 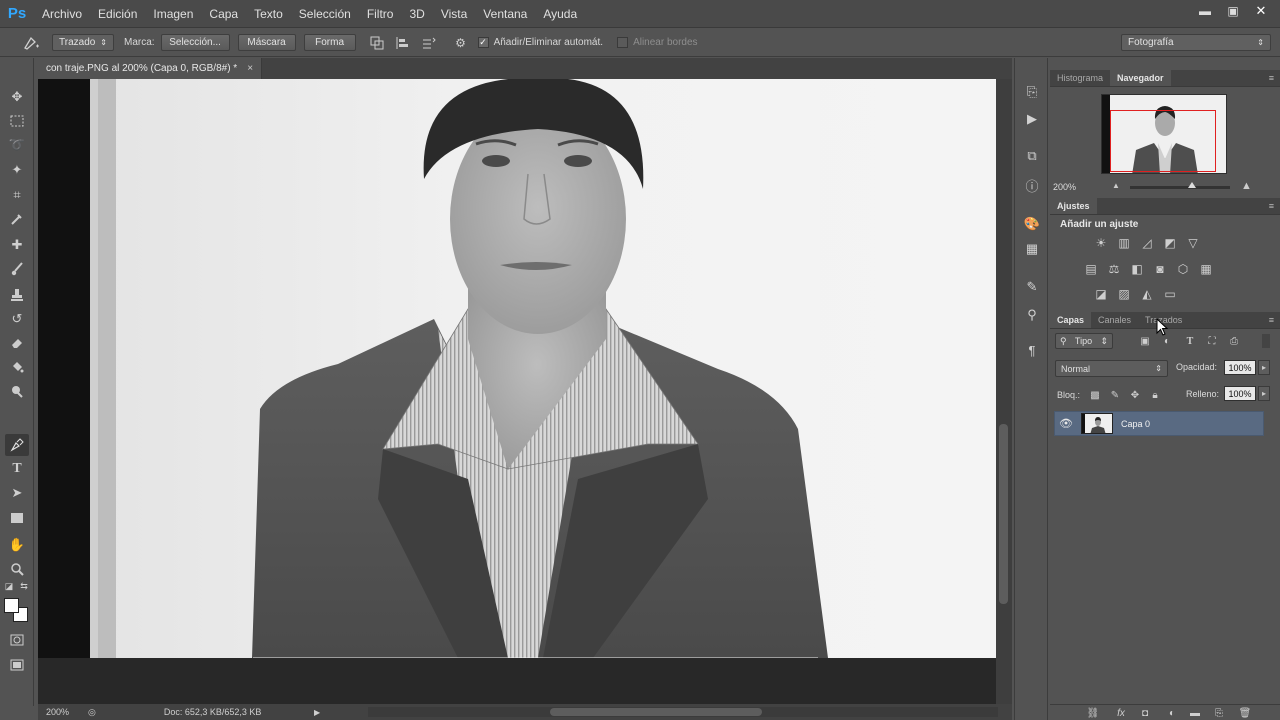 What do you see at coordinates (17, 319) in the screenshot?
I see `history-brush-tool-icon: ↺` at bounding box center [17, 319].